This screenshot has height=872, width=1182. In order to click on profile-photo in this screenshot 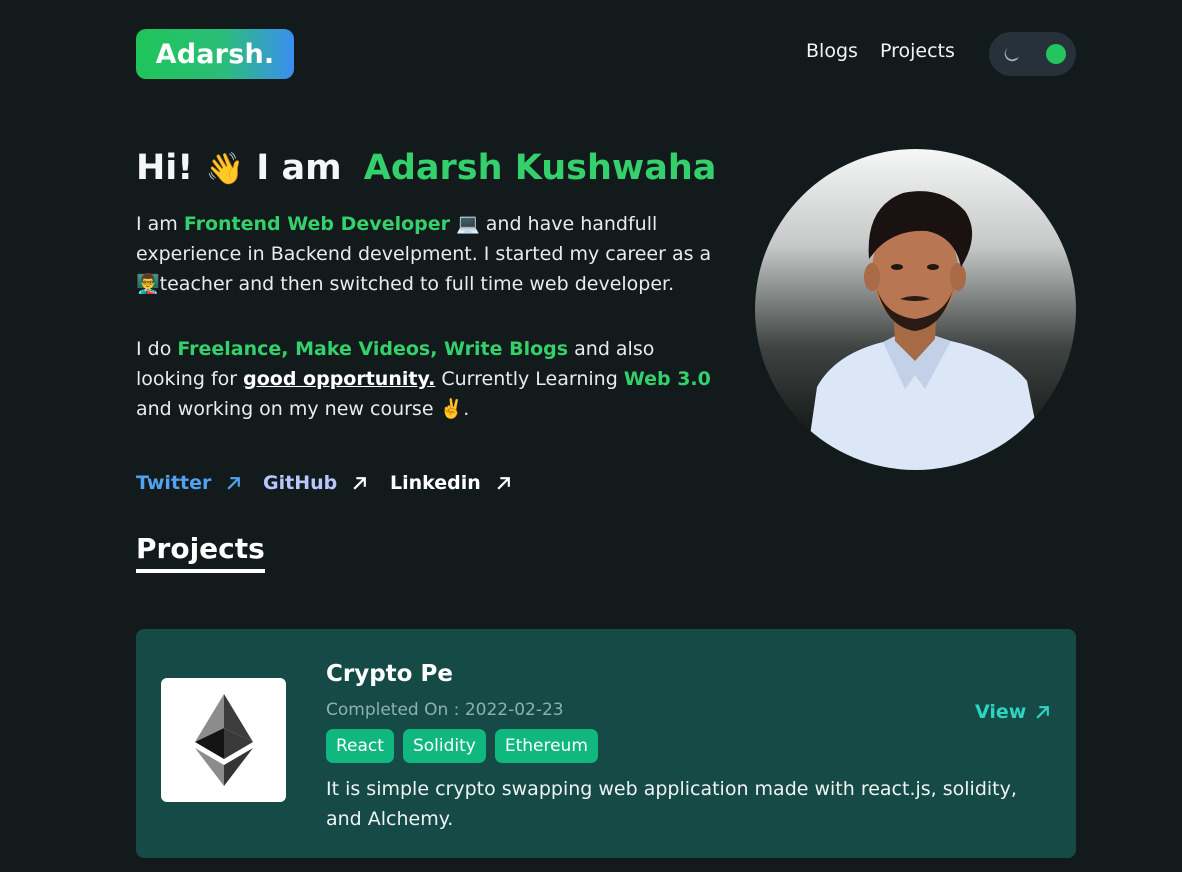, I will do `click(915, 309)`.